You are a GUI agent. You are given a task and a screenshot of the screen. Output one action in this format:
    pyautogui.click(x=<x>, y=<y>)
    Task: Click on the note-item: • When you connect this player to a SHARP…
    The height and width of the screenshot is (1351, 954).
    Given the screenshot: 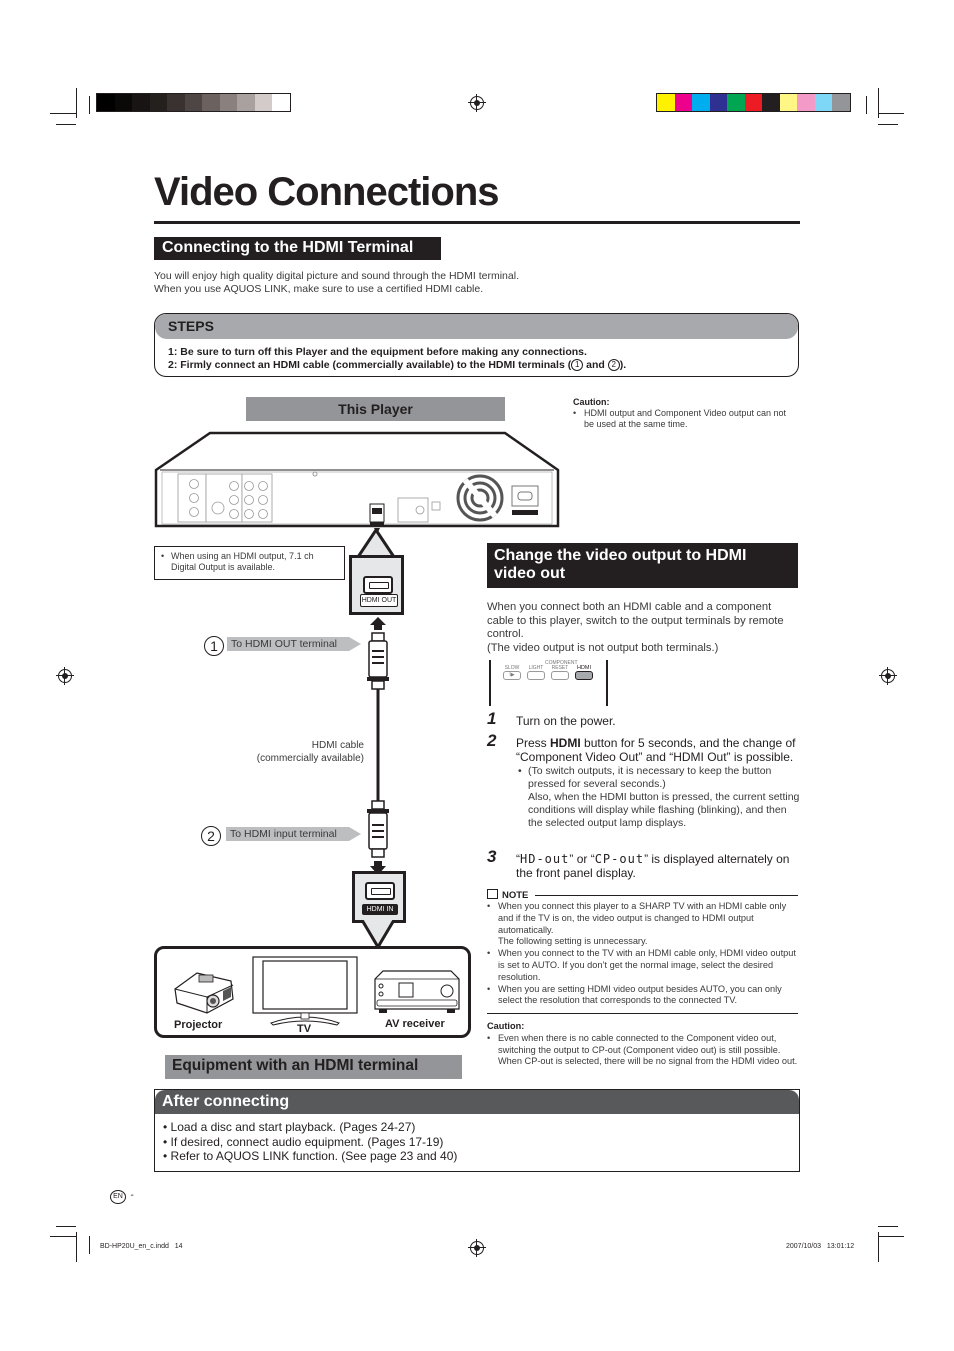 What is the action you would take?
    pyautogui.click(x=637, y=924)
    